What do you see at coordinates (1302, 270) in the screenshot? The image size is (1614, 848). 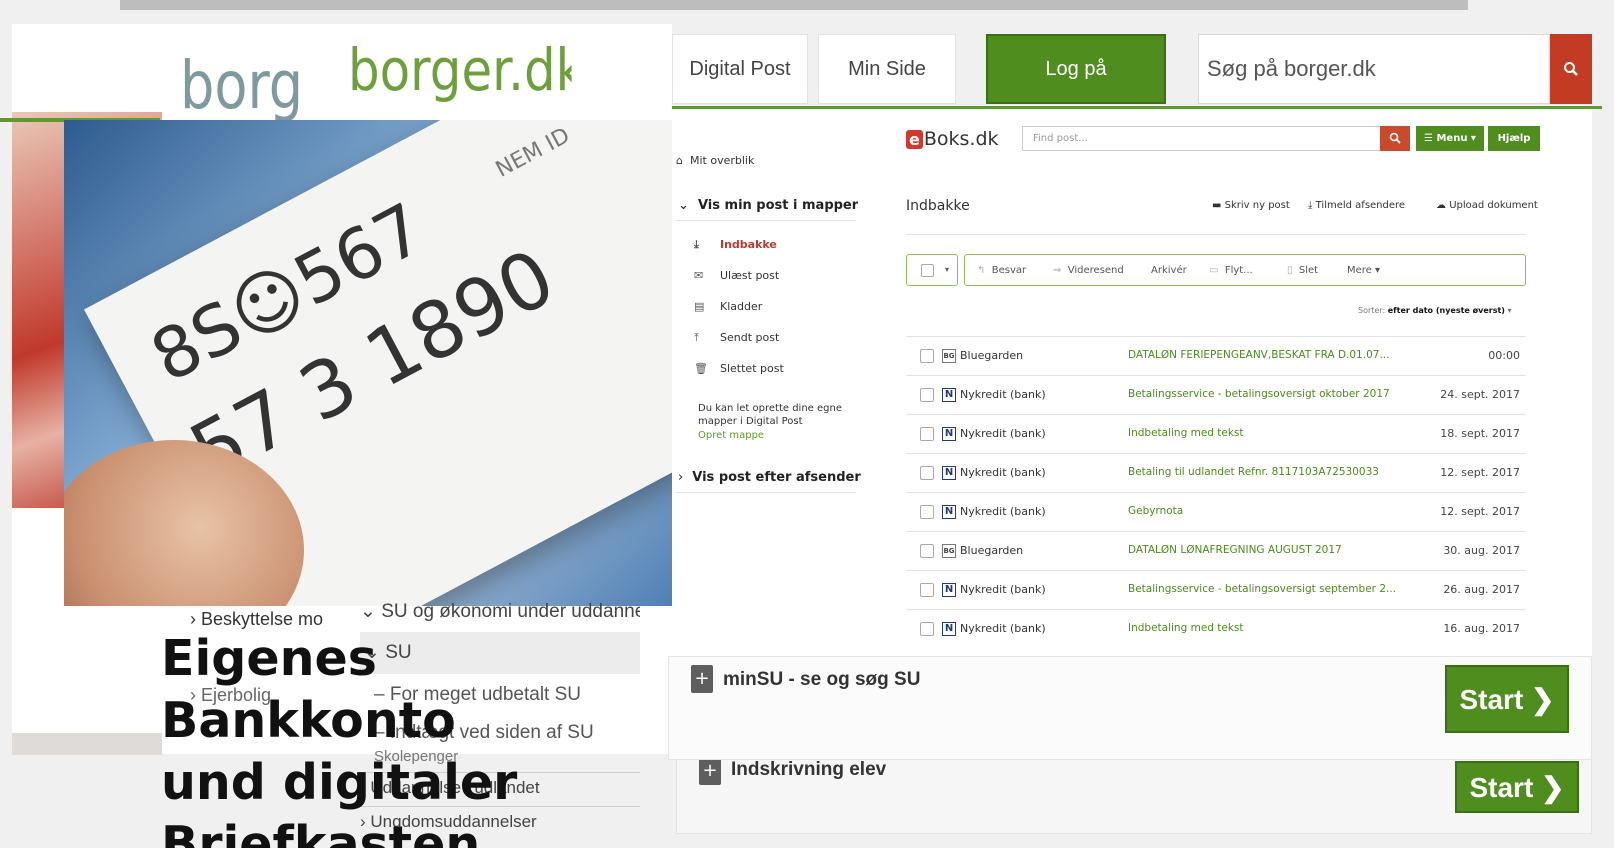 I see `delete-button: ▯ Slet` at bounding box center [1302, 270].